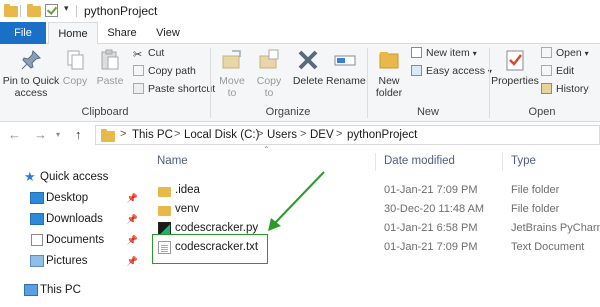 The width and height of the screenshot is (600, 307). What do you see at coordinates (372, 209) in the screenshot?
I see `file-row: venv 30-Dec-20 11:48 AM File folder` at bounding box center [372, 209].